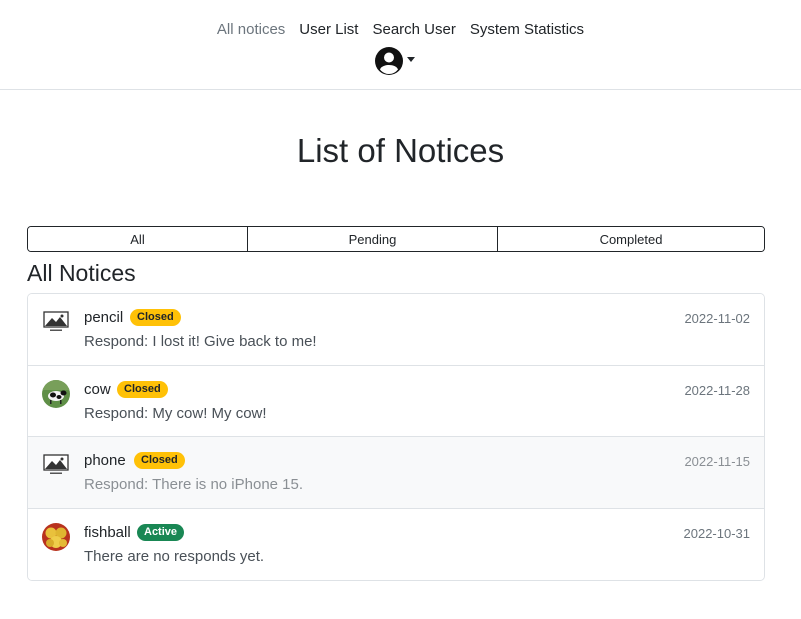  Describe the element at coordinates (161, 532) in the screenshot. I see `status-badge: Active` at that location.